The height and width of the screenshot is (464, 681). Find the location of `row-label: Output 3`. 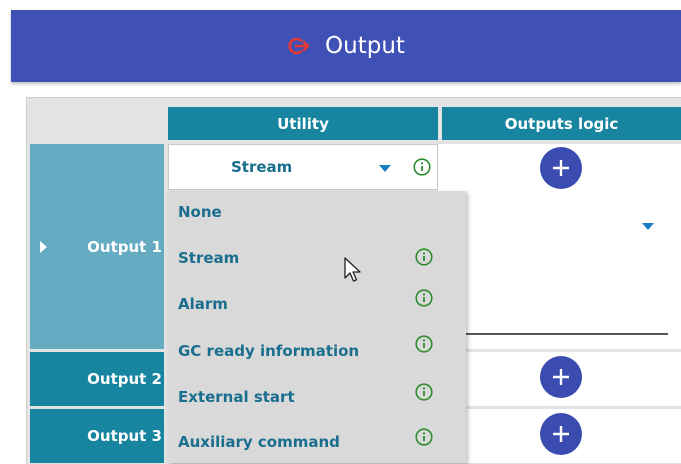

row-label: Output 3 is located at coordinates (124, 436).